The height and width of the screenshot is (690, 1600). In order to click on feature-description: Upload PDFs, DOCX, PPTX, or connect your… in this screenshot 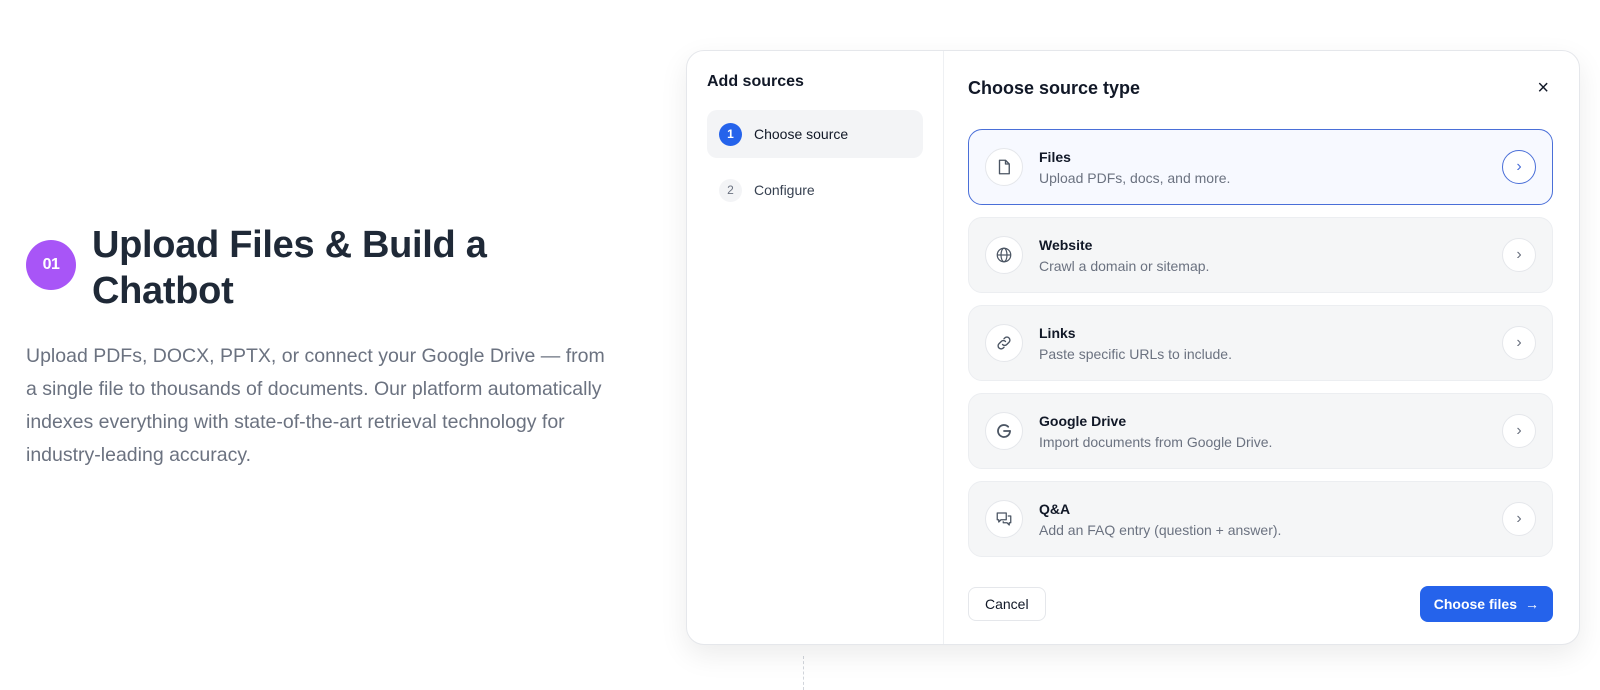, I will do `click(315, 405)`.